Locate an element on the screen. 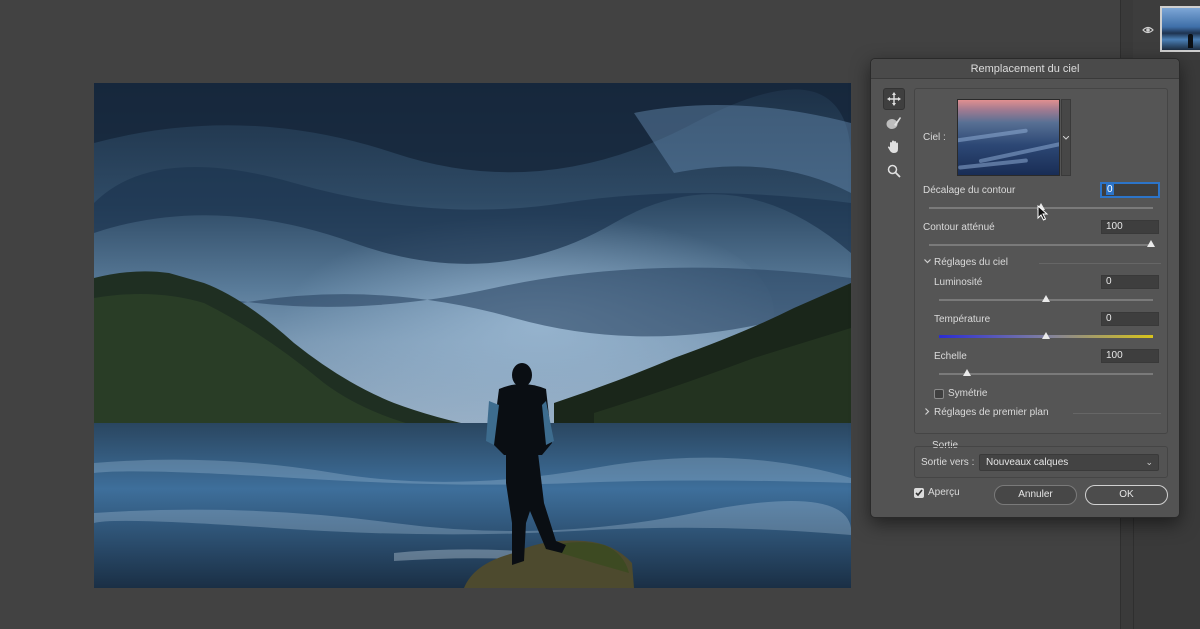  checkmark-icon is located at coordinates (919, 493).